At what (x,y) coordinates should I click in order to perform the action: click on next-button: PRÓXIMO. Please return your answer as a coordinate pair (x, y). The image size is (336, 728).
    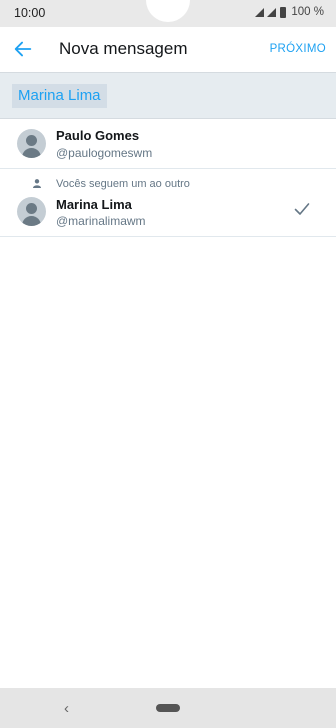
    Looking at the image, I should click on (298, 49).